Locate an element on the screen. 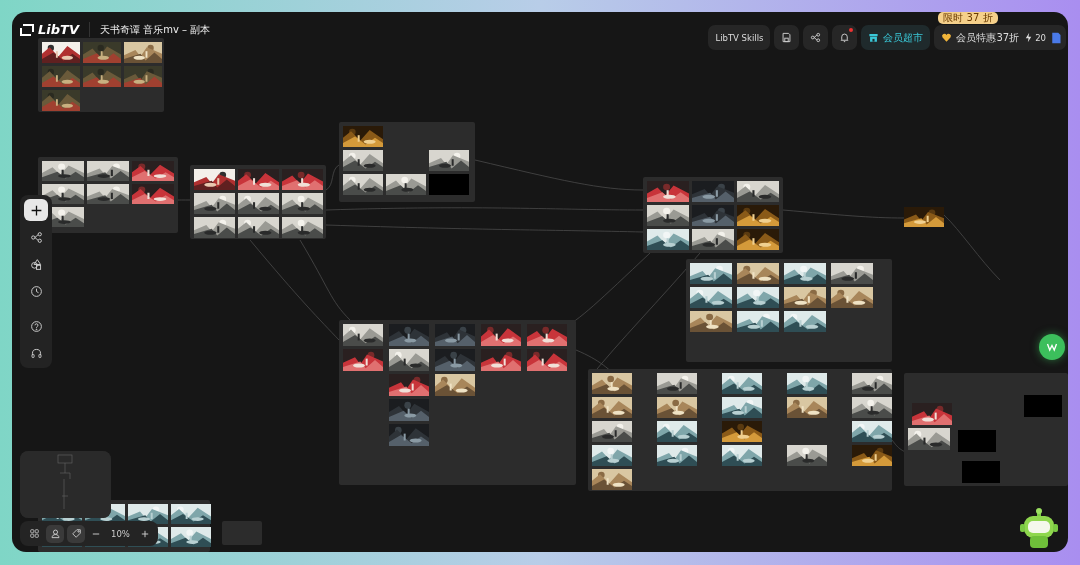 Image resolution: width=1080 pixels, height=565 pixels. member-label: 会员特惠37折 is located at coordinates (988, 37).